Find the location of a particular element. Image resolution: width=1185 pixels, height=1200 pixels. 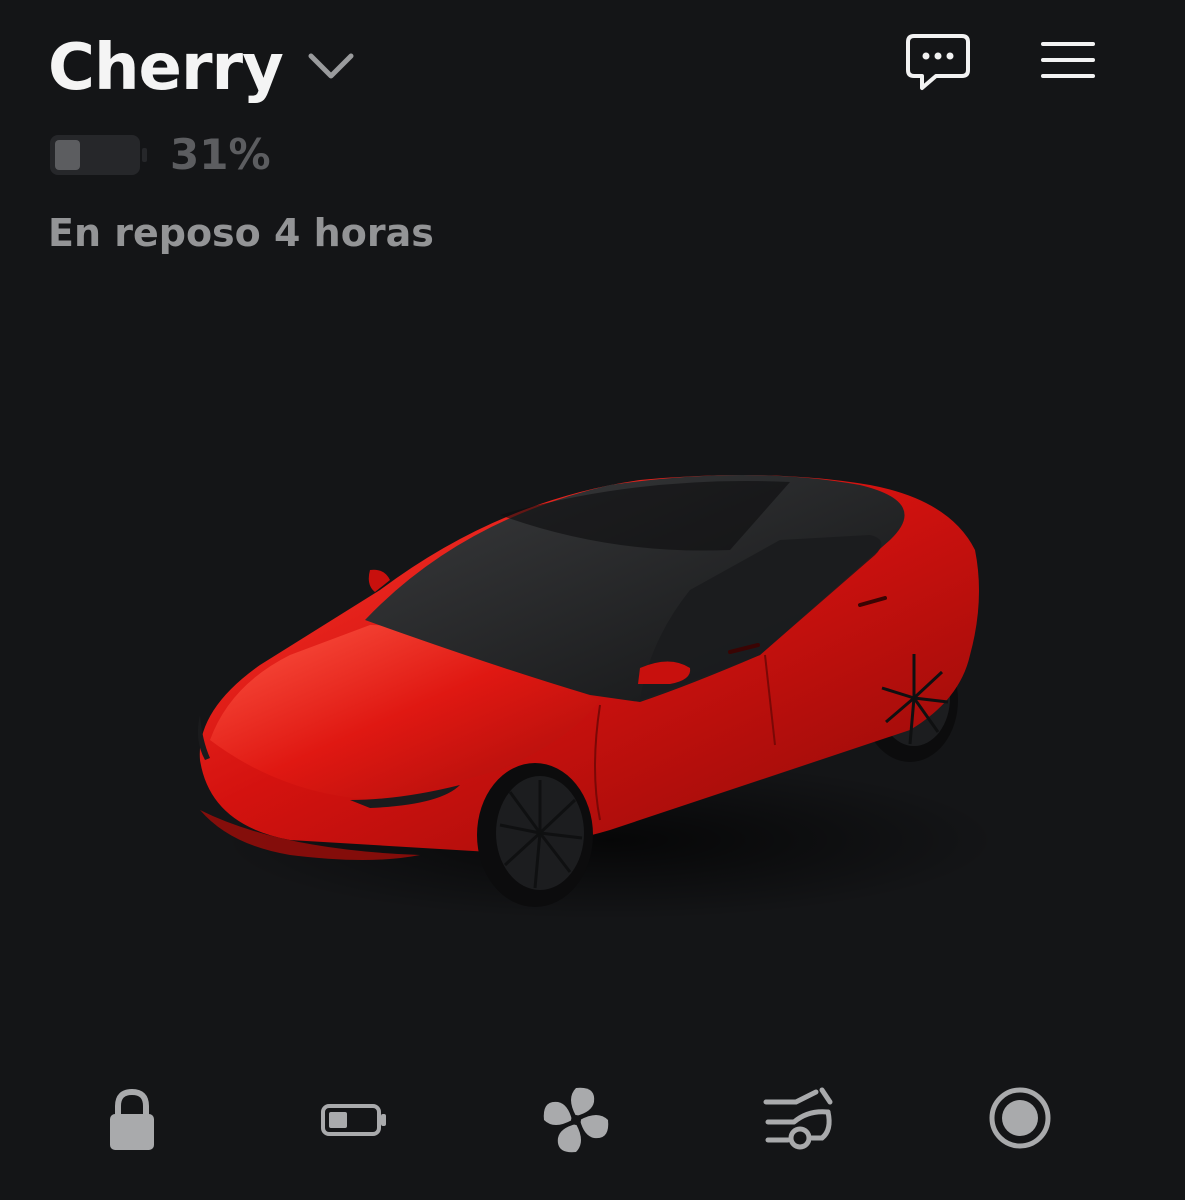

vehicle-selector: Cherry is located at coordinates (202, 68).